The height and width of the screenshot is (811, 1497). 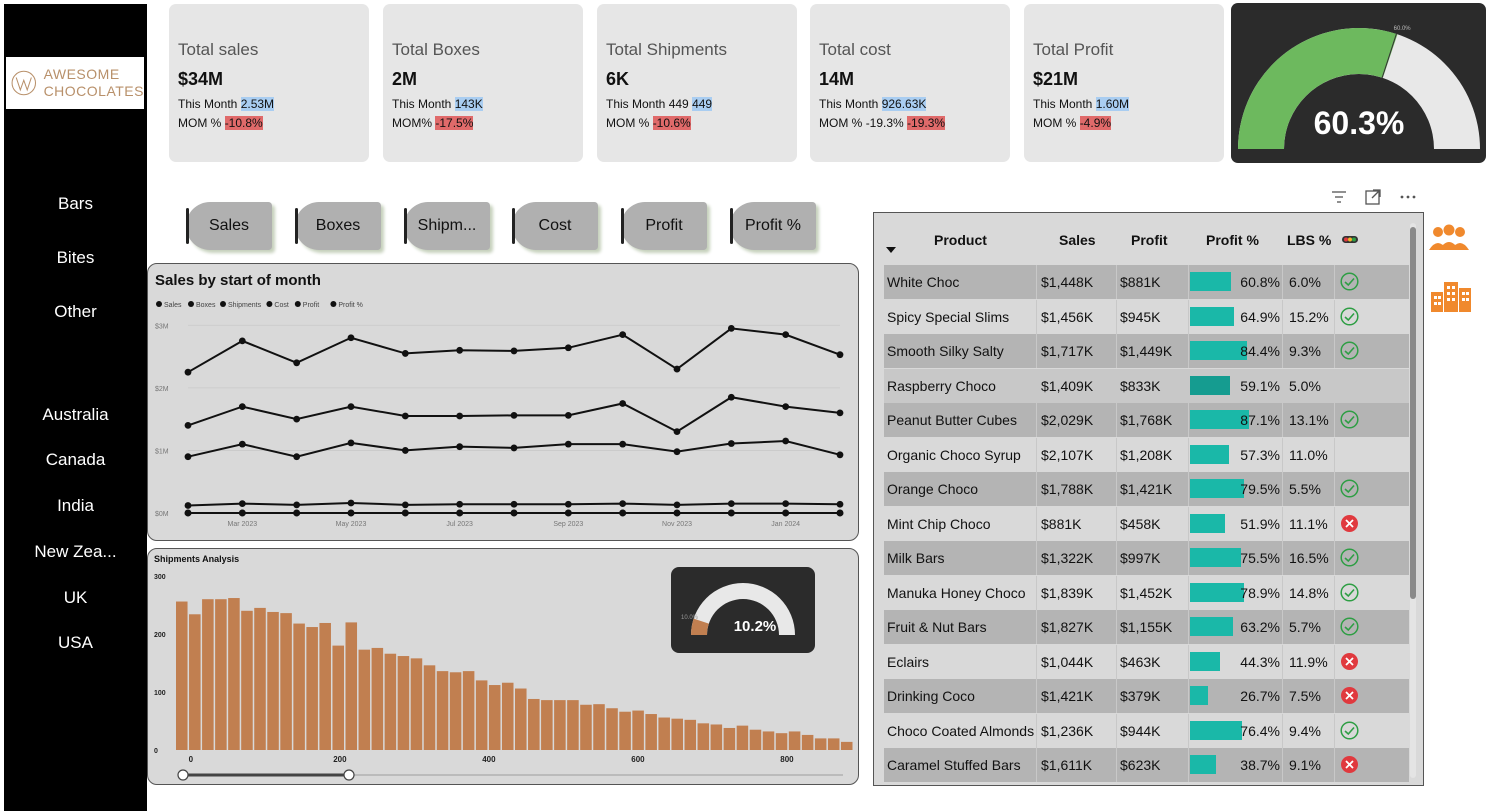 What do you see at coordinates (514, 449) in the screenshot?
I see `series-cost` at bounding box center [514, 449].